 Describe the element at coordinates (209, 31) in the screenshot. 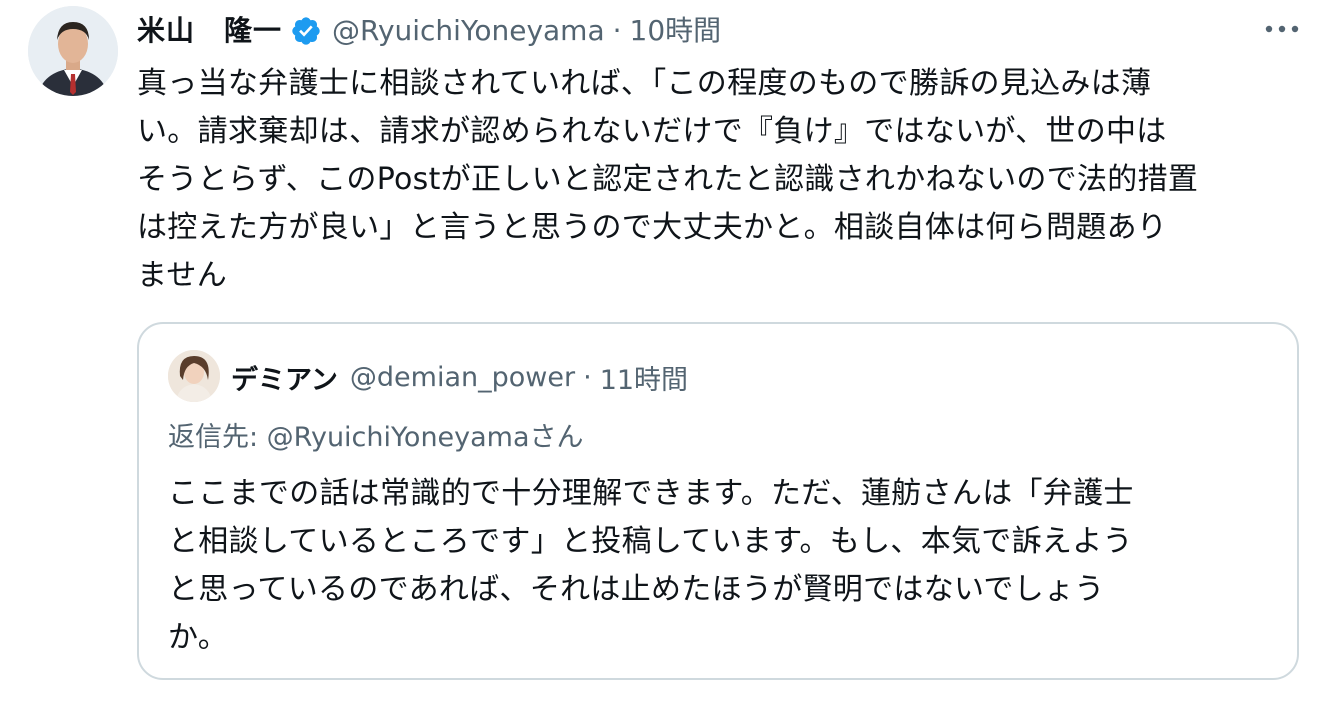

I see `display-name: 米山 隆一` at that location.